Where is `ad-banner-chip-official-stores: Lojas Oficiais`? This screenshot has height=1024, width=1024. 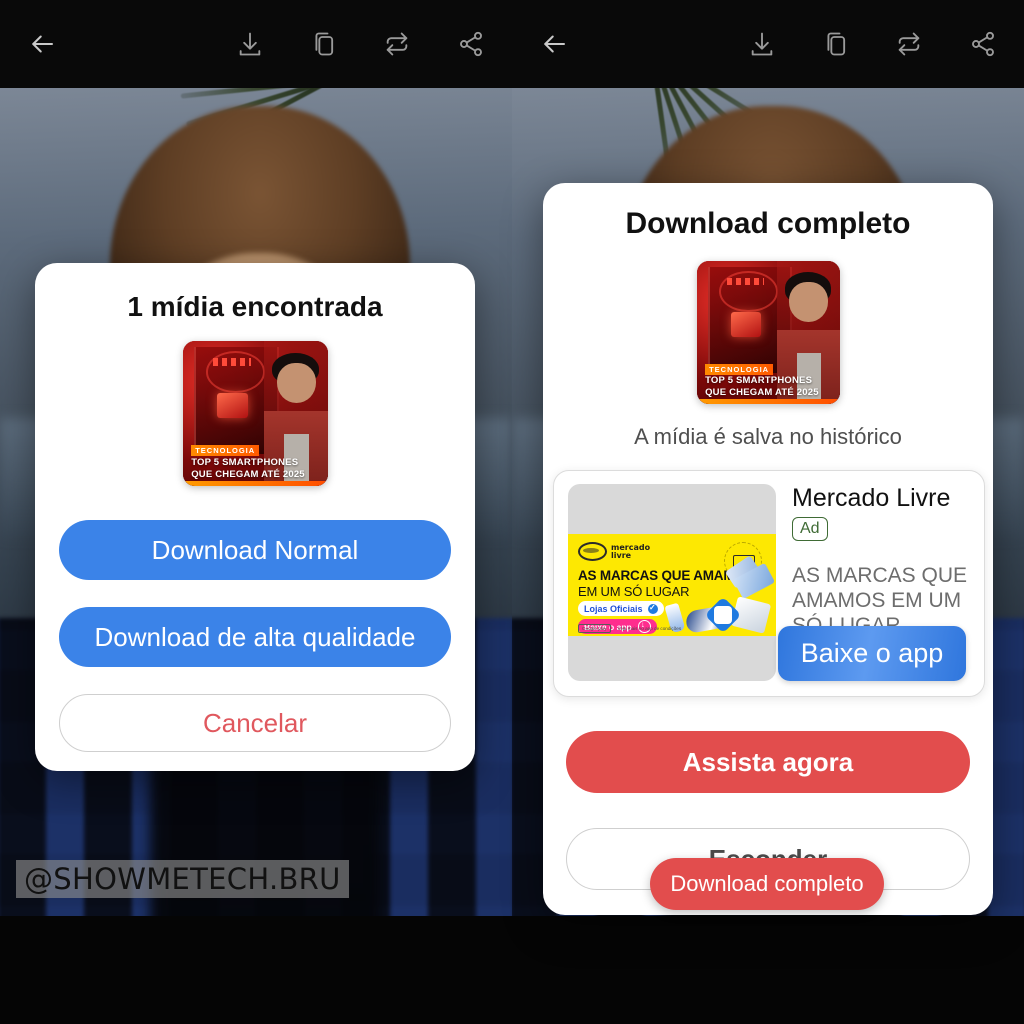
ad-banner-chip-official-stores: Lojas Oficiais is located at coordinates (621, 608).